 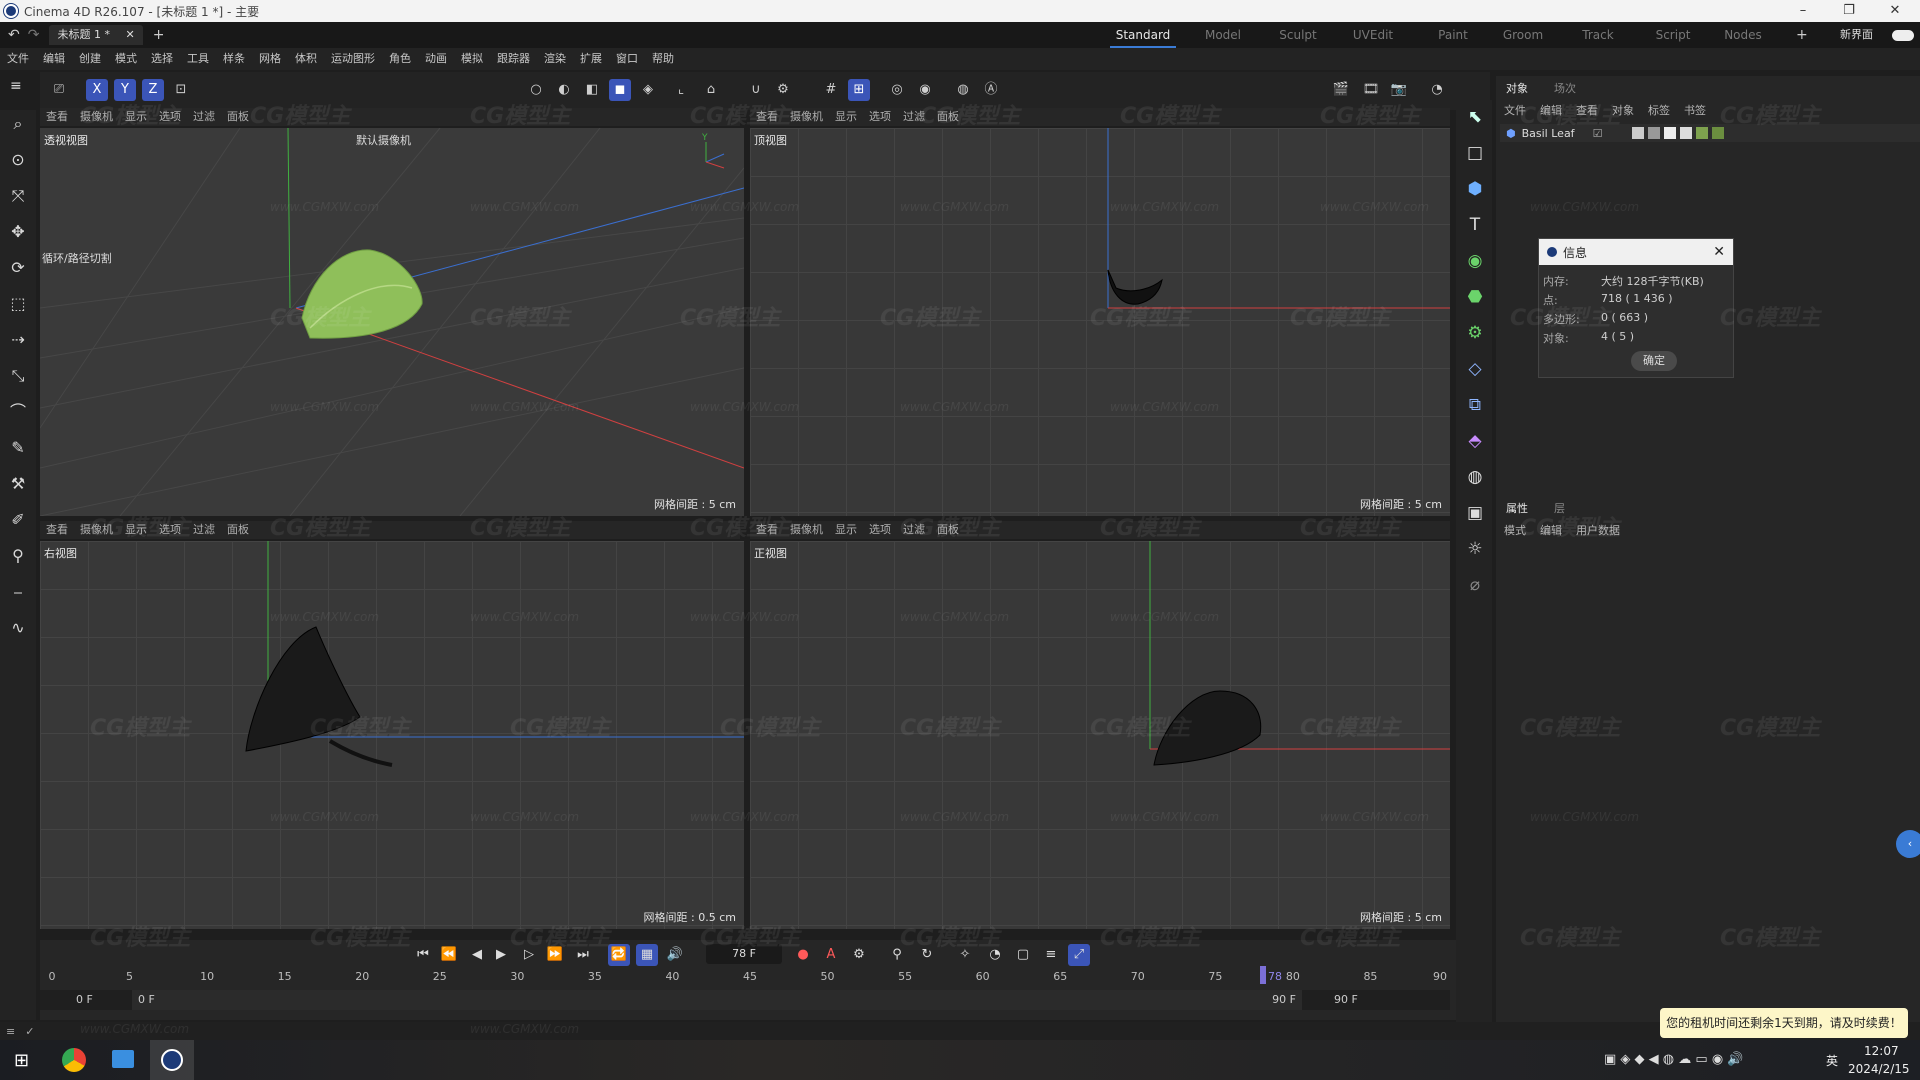 What do you see at coordinates (1346, 999) in the screenshot?
I see `end-frame-field: 90 F` at bounding box center [1346, 999].